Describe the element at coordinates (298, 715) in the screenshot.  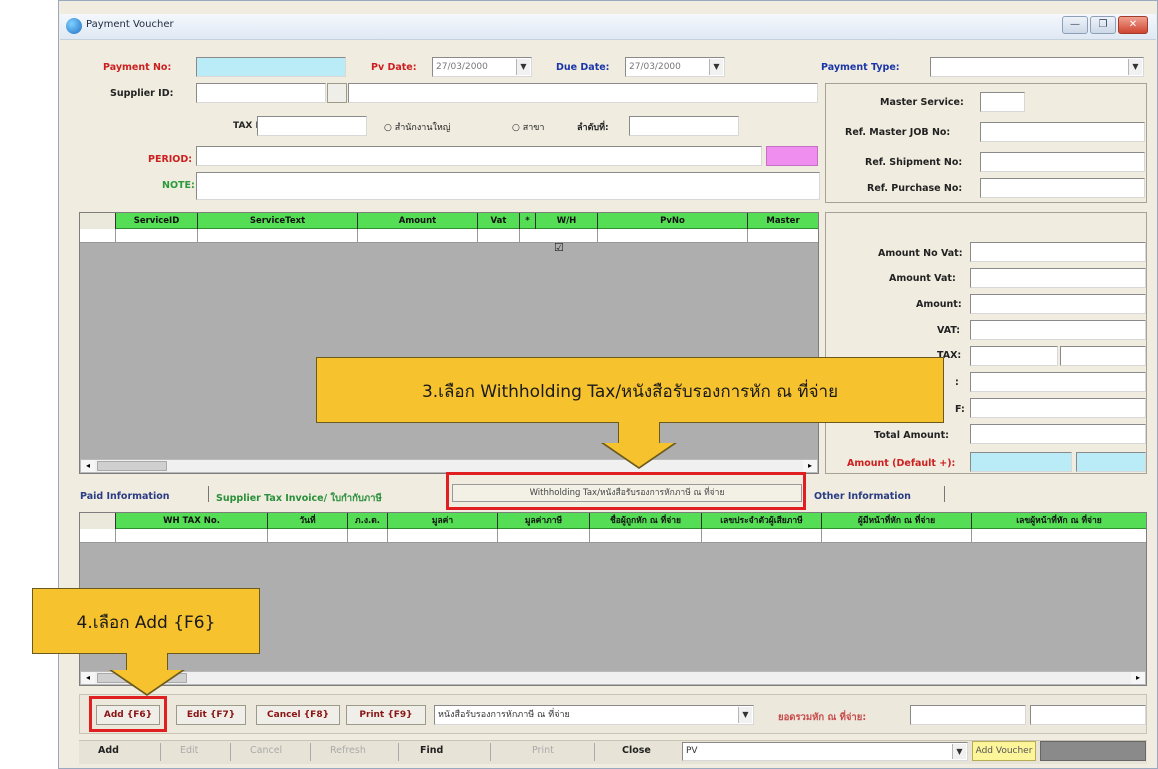
I see `wh-cancel-button: Cancel {F8}` at that location.